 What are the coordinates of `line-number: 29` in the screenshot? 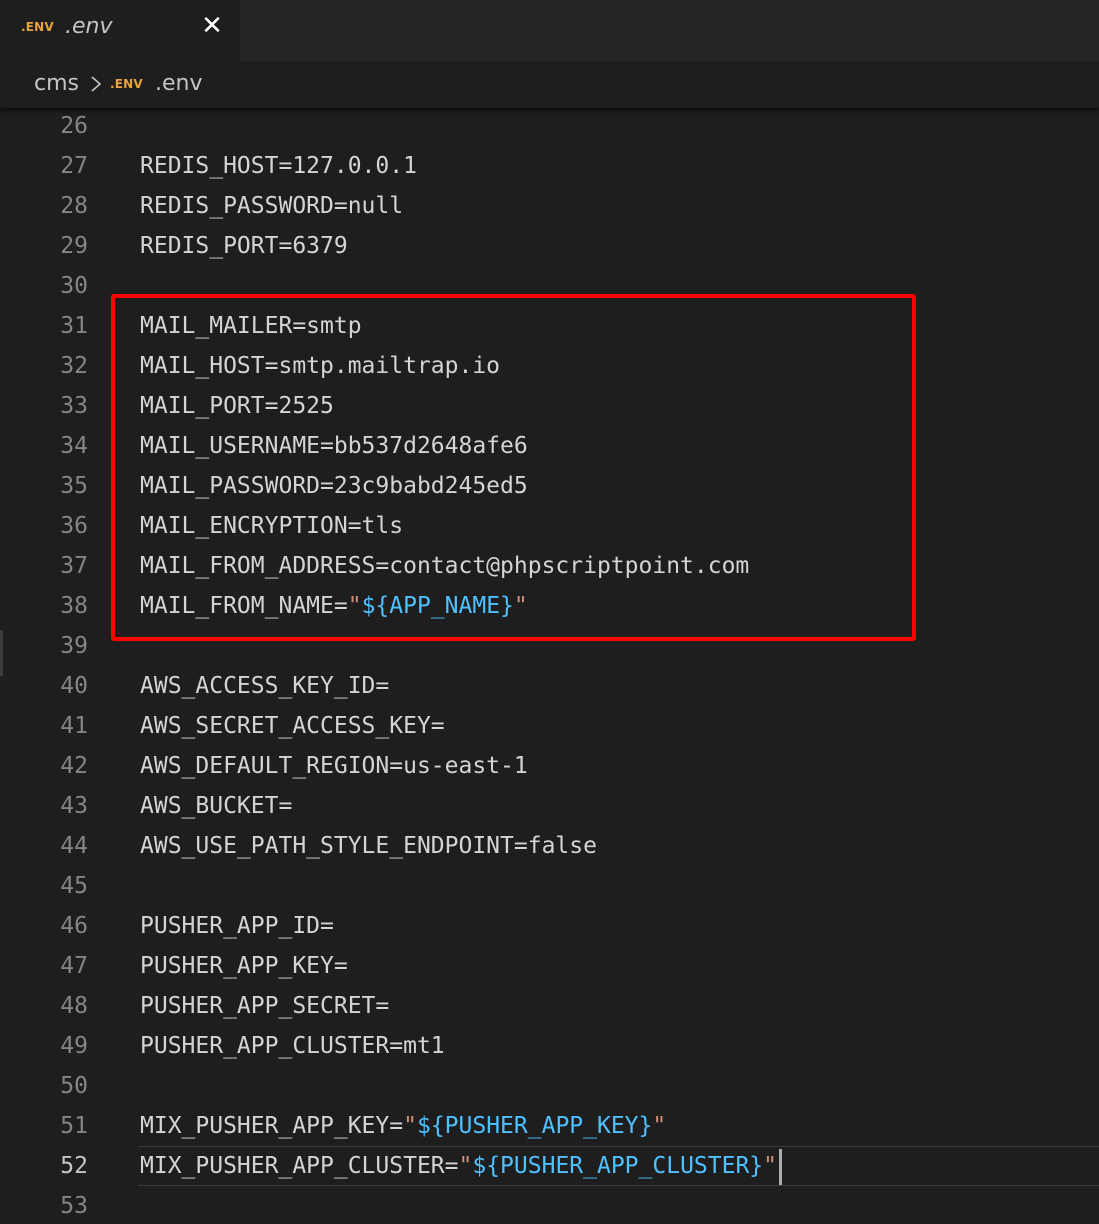 It's located at (74, 246).